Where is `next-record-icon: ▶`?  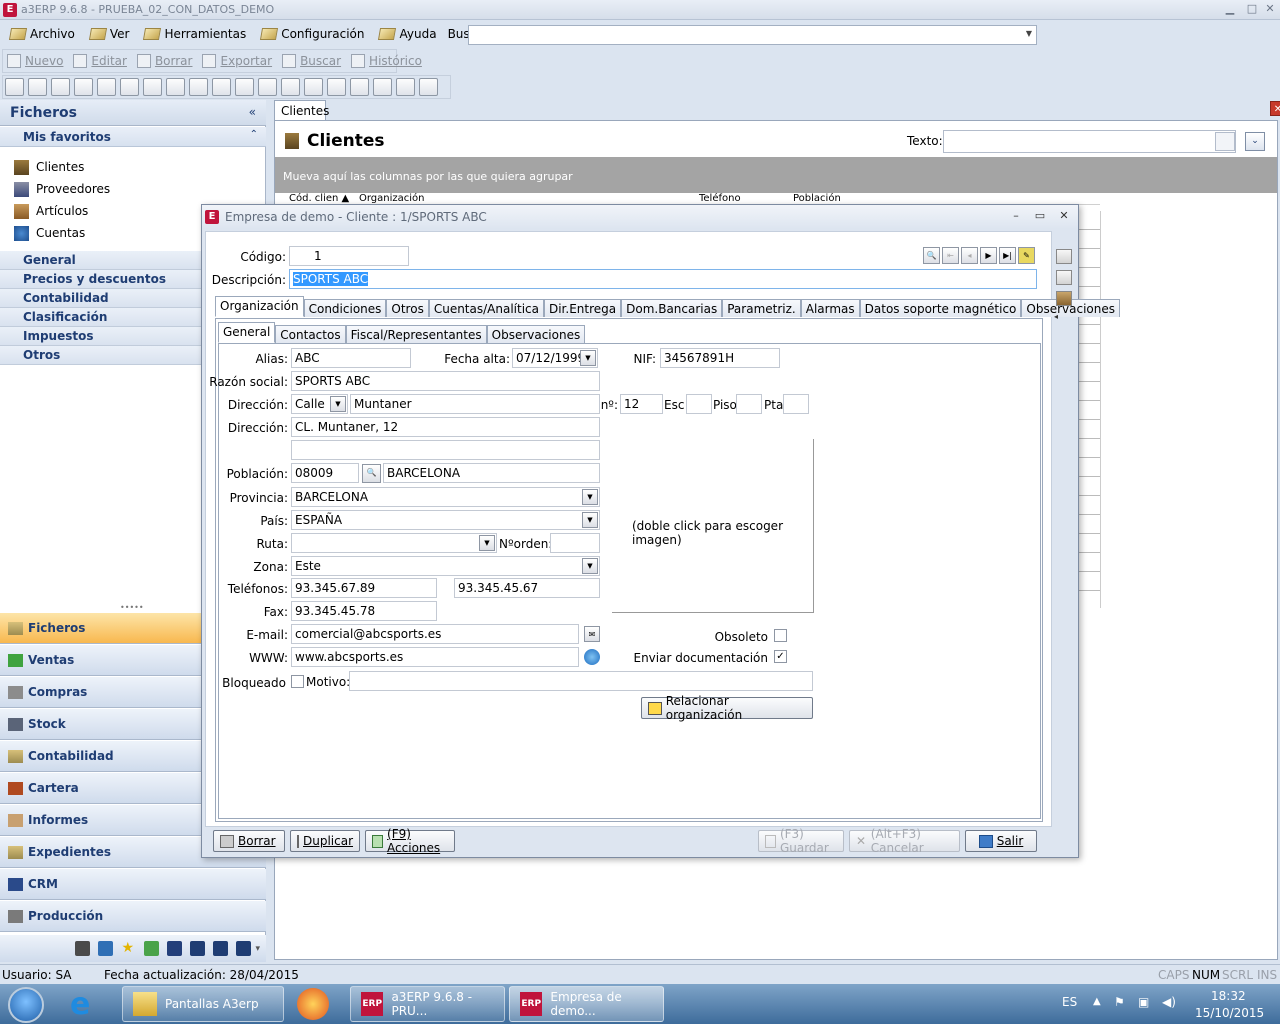
next-record-icon: ▶ is located at coordinates (988, 255).